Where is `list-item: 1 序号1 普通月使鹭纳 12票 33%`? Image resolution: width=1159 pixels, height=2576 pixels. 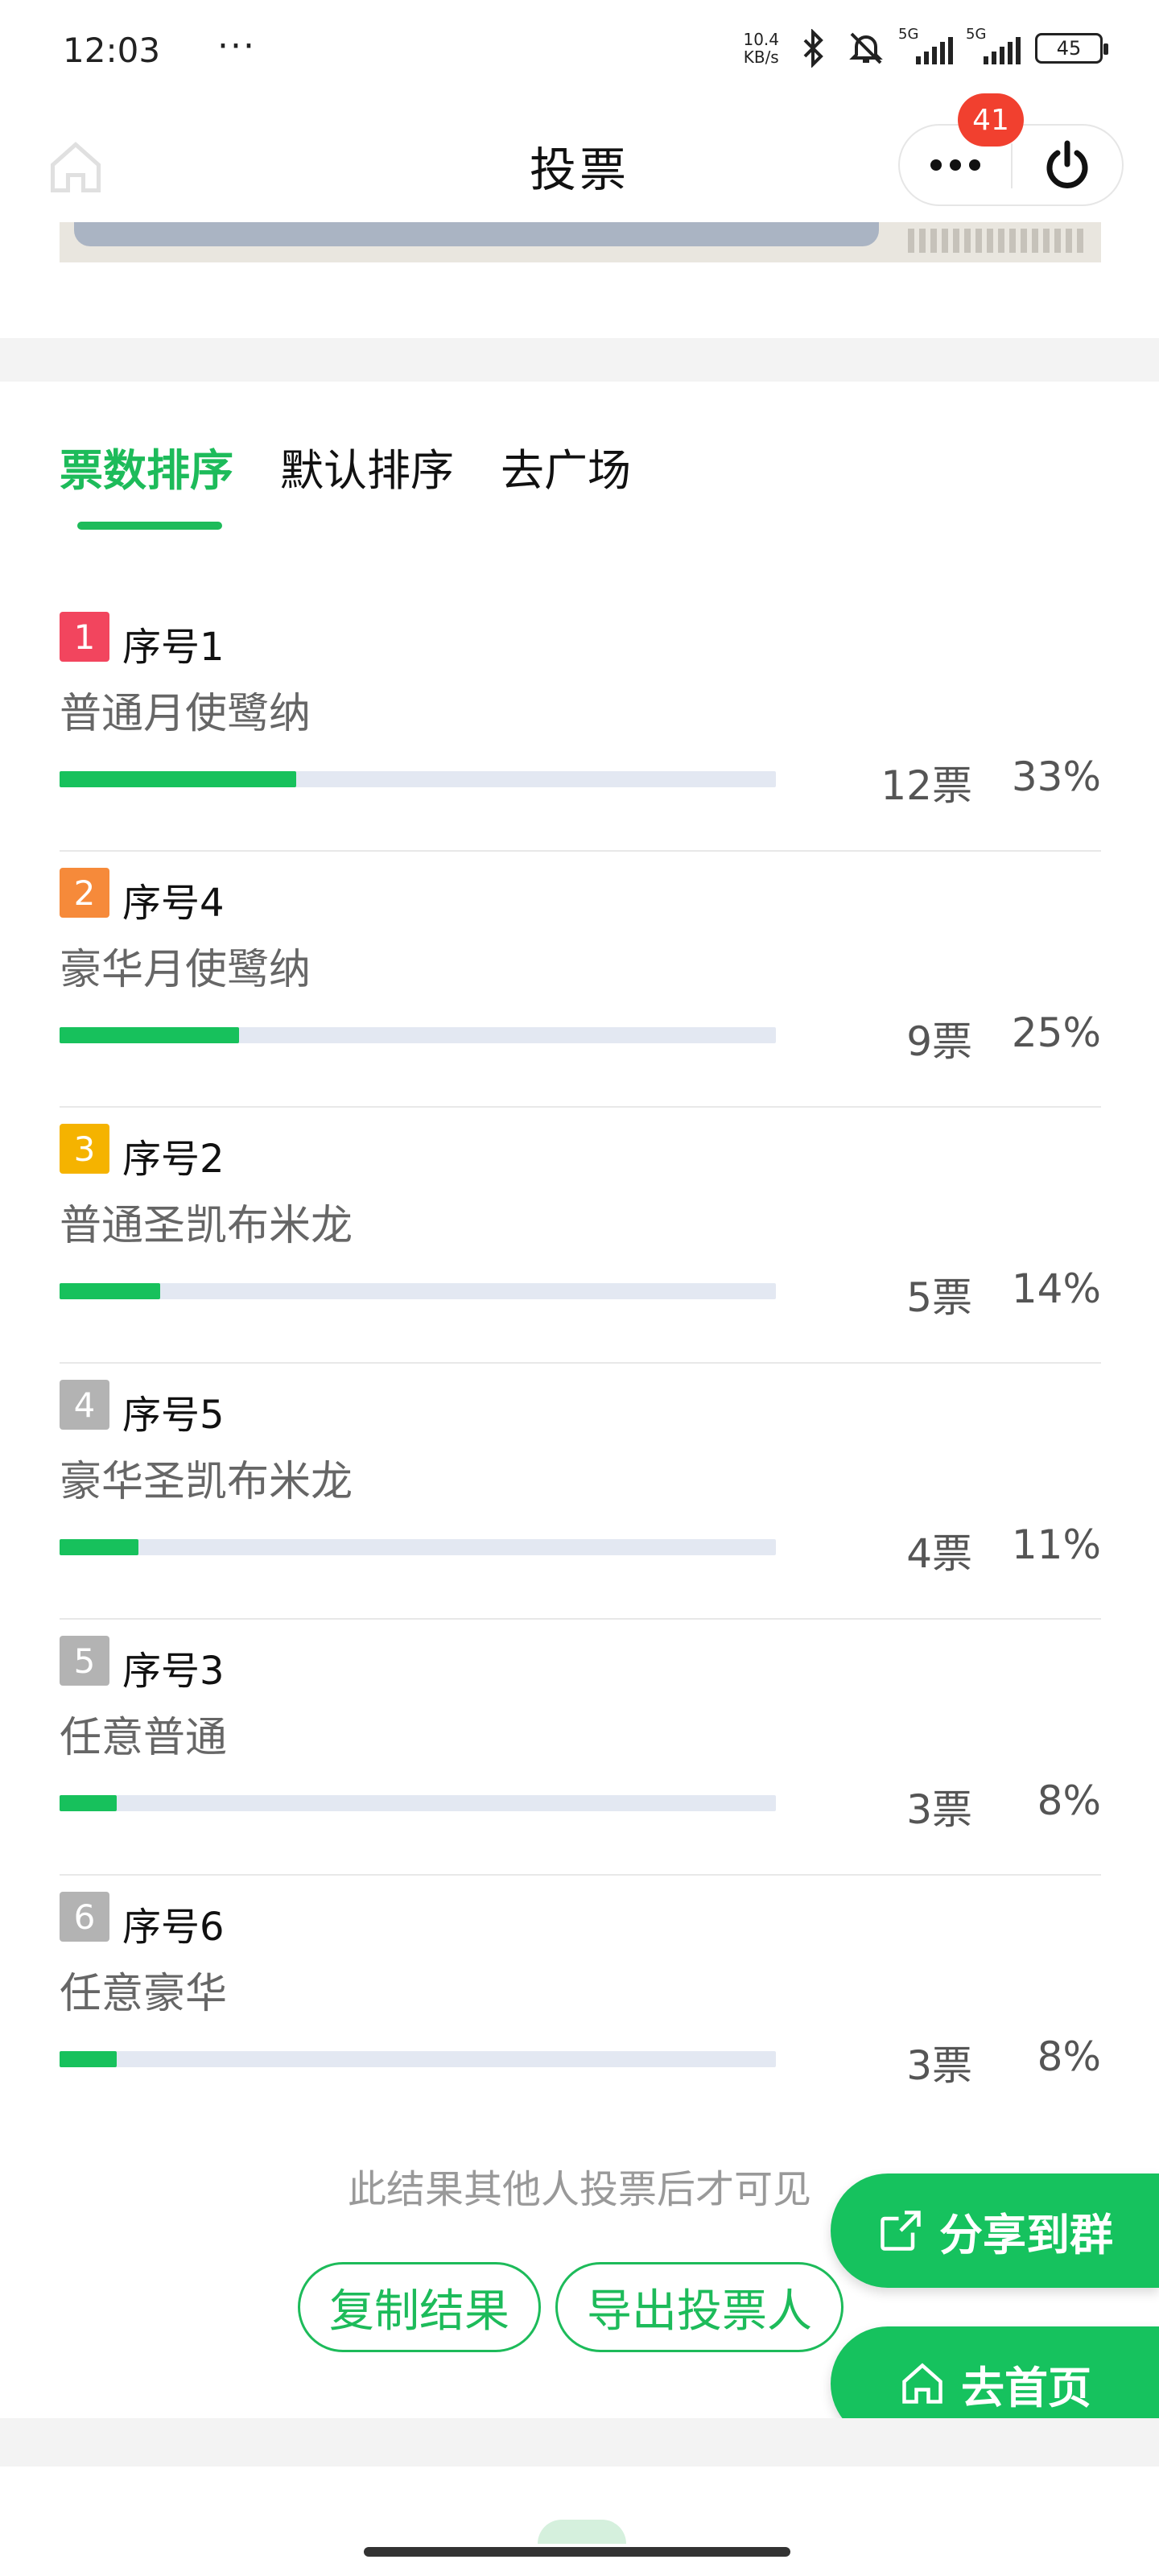
list-item: 1 序号1 普通月使鹭纳 12票 33% is located at coordinates (580, 724).